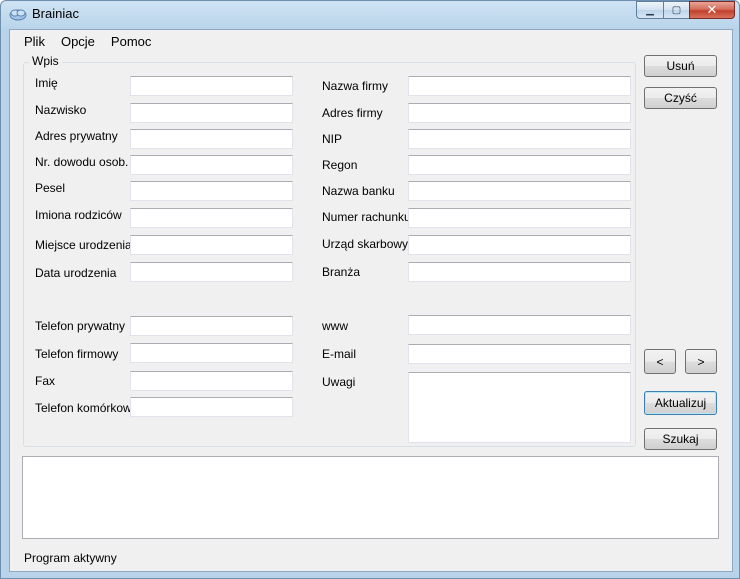 The height and width of the screenshot is (579, 740). I want to click on label-tax-office: Urząd skarbowy, so click(365, 244).